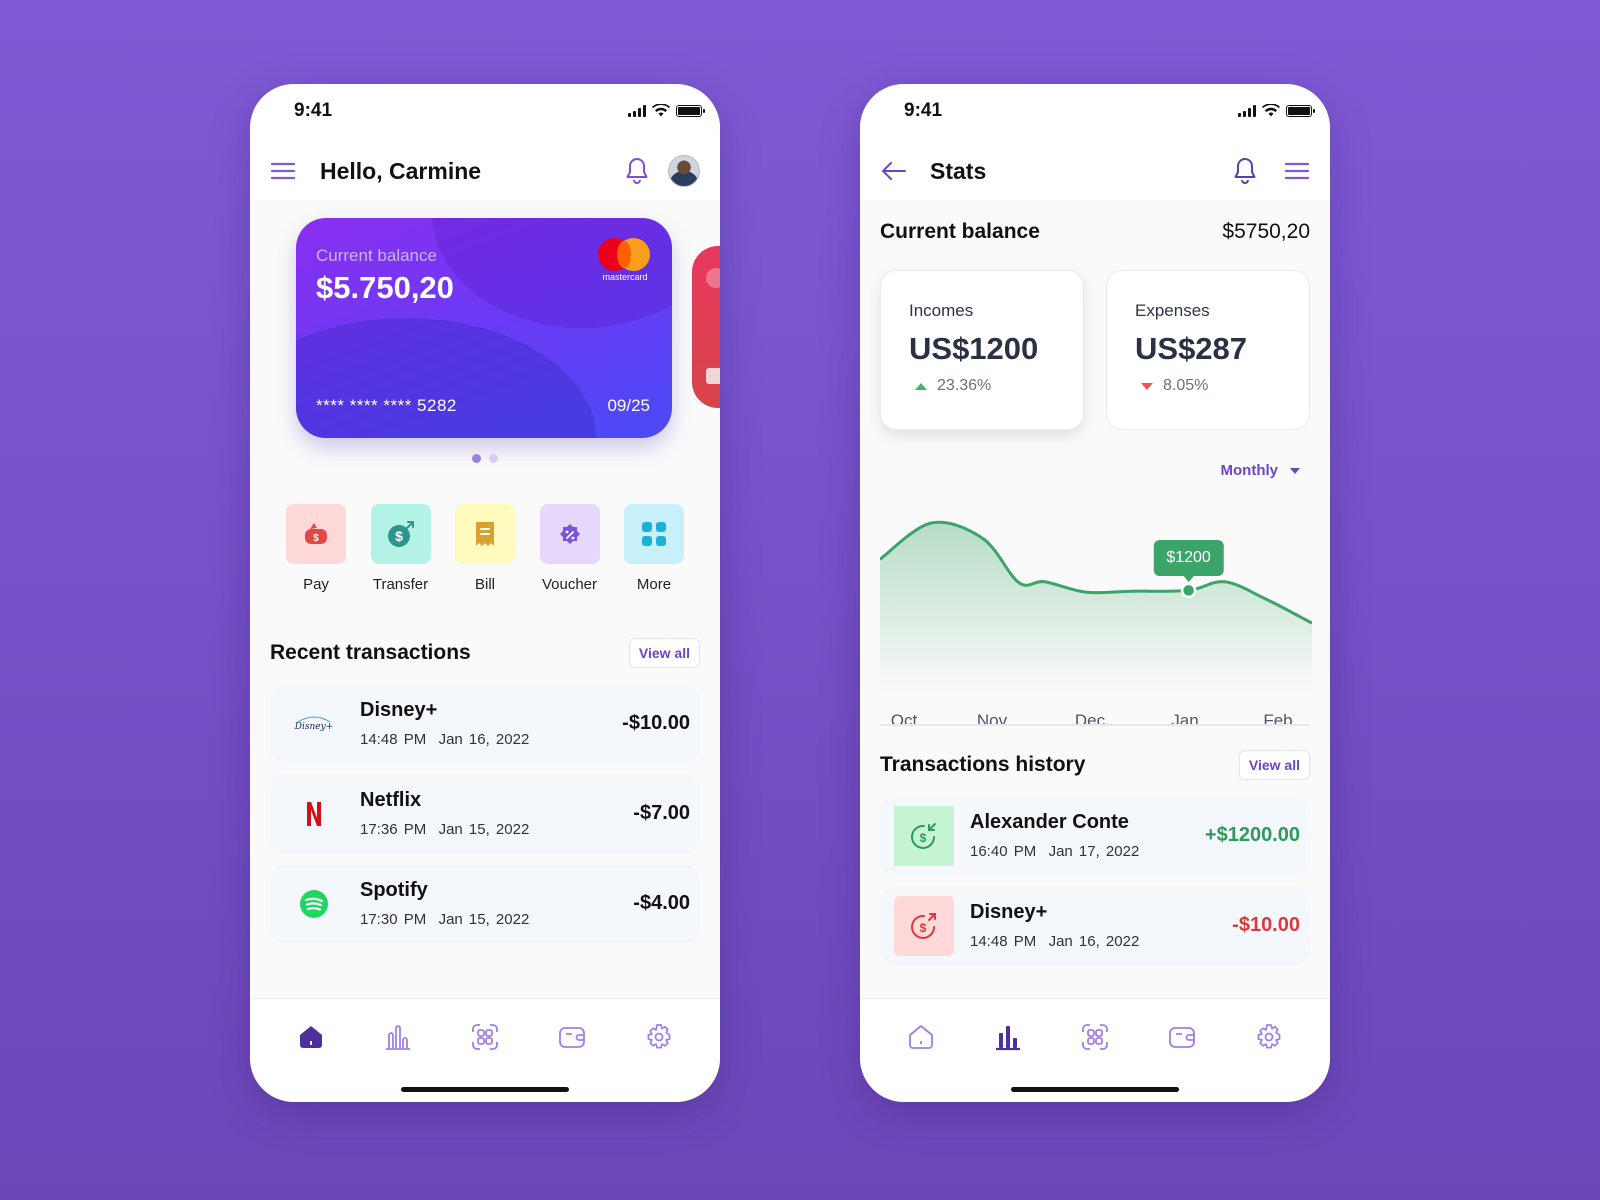  Describe the element at coordinates (1095, 765) in the screenshot. I see `transactions-history-header: Transactions history View all` at that location.